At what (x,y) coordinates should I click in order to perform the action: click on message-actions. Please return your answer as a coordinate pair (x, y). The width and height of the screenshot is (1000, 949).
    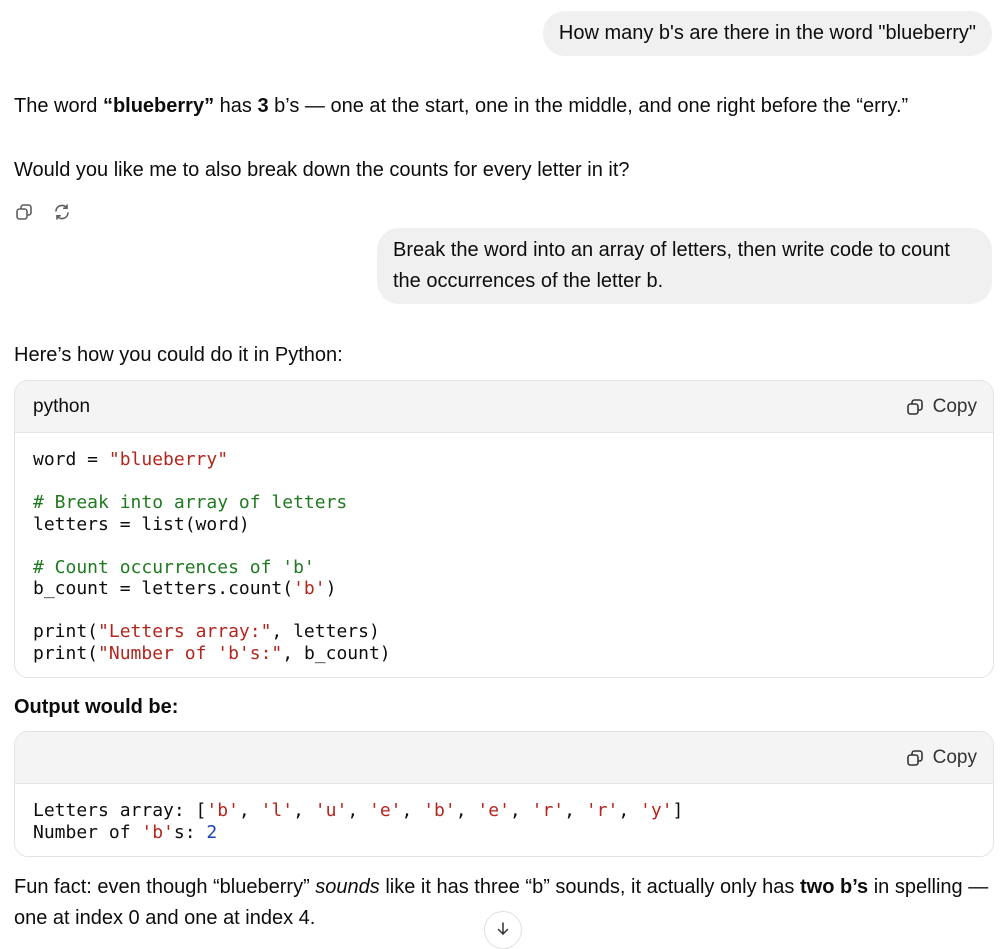
    Looking at the image, I should click on (43, 212).